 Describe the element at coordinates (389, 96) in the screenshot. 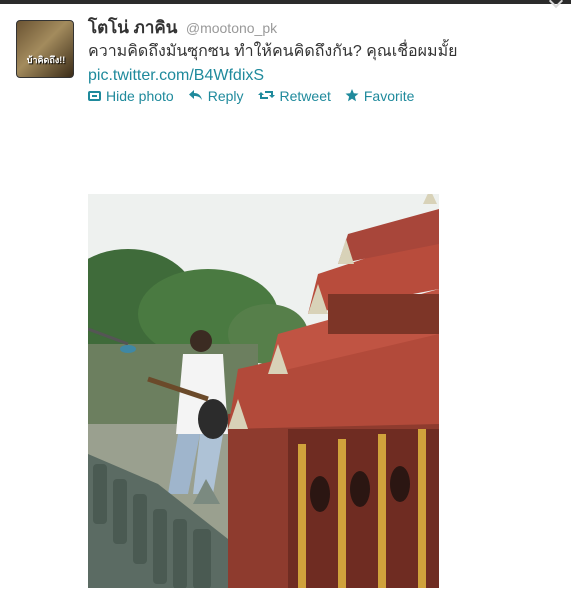

I see `favorite-label: Favorite` at that location.